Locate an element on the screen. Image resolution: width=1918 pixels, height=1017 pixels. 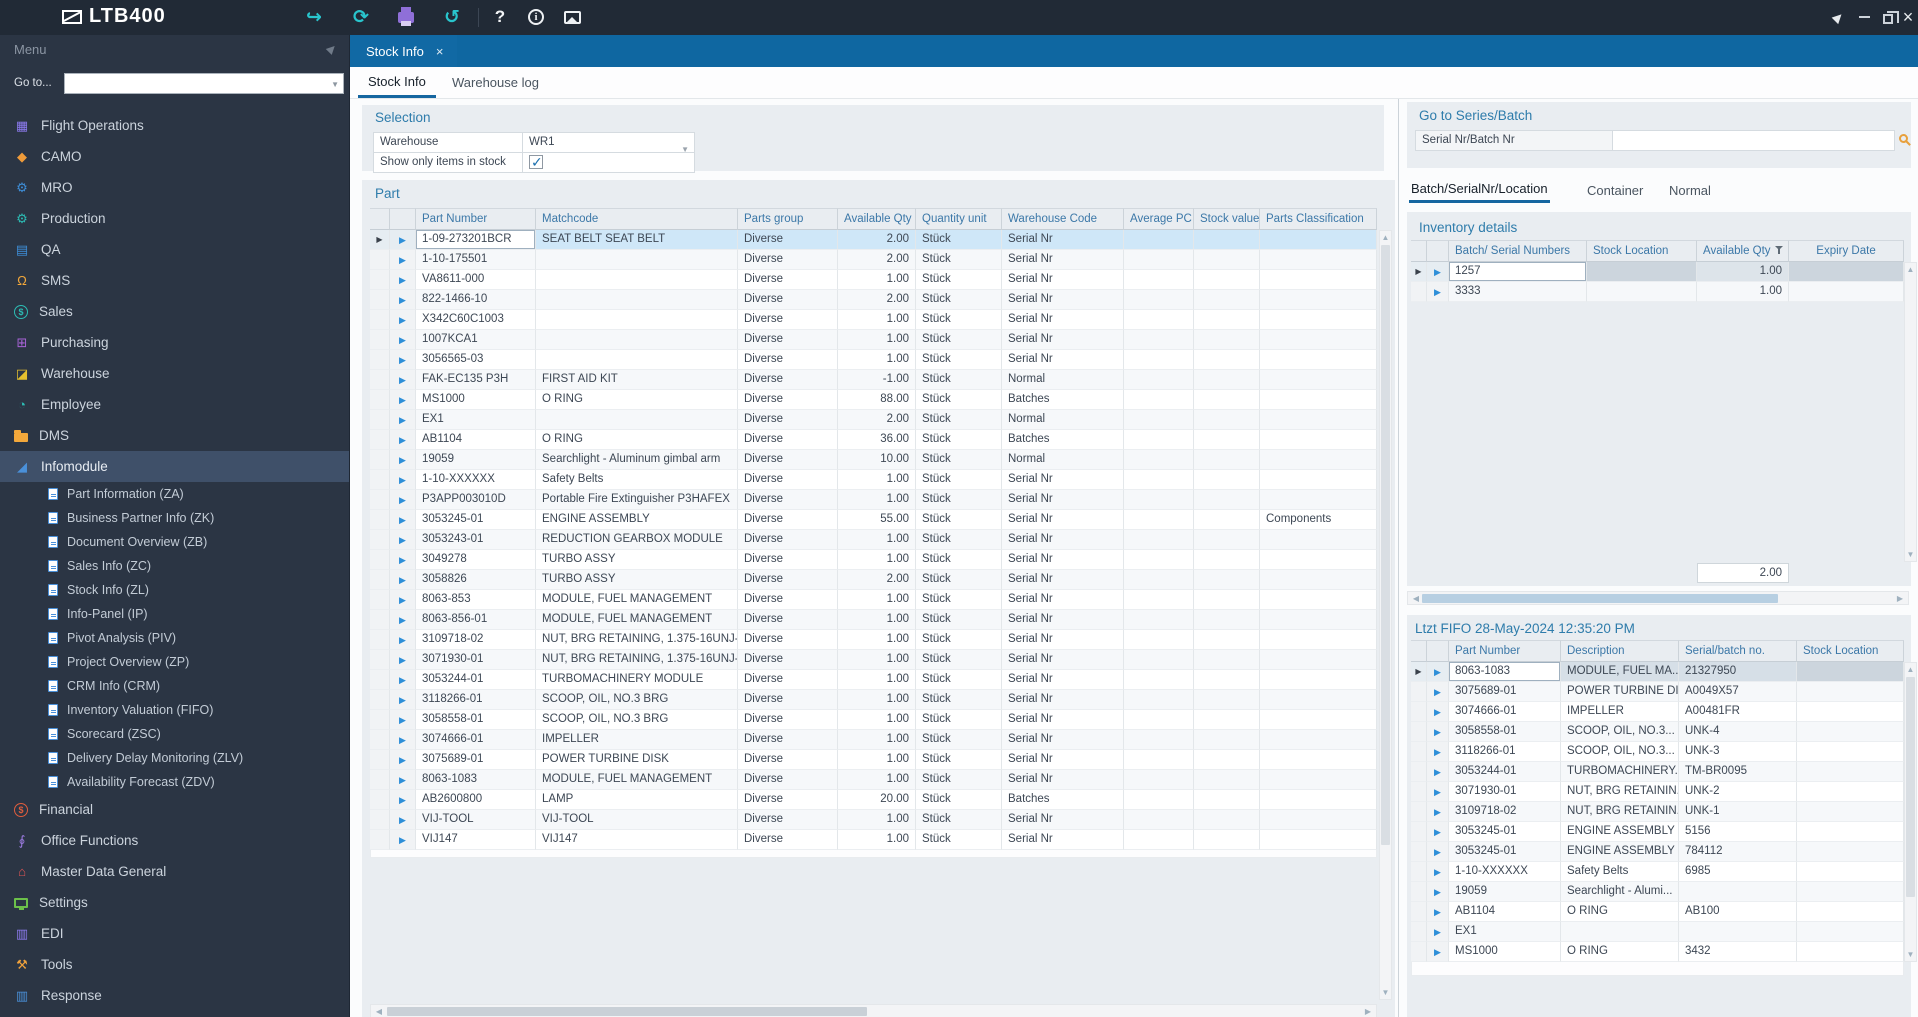
tab-container: Container is located at coordinates (1615, 190).